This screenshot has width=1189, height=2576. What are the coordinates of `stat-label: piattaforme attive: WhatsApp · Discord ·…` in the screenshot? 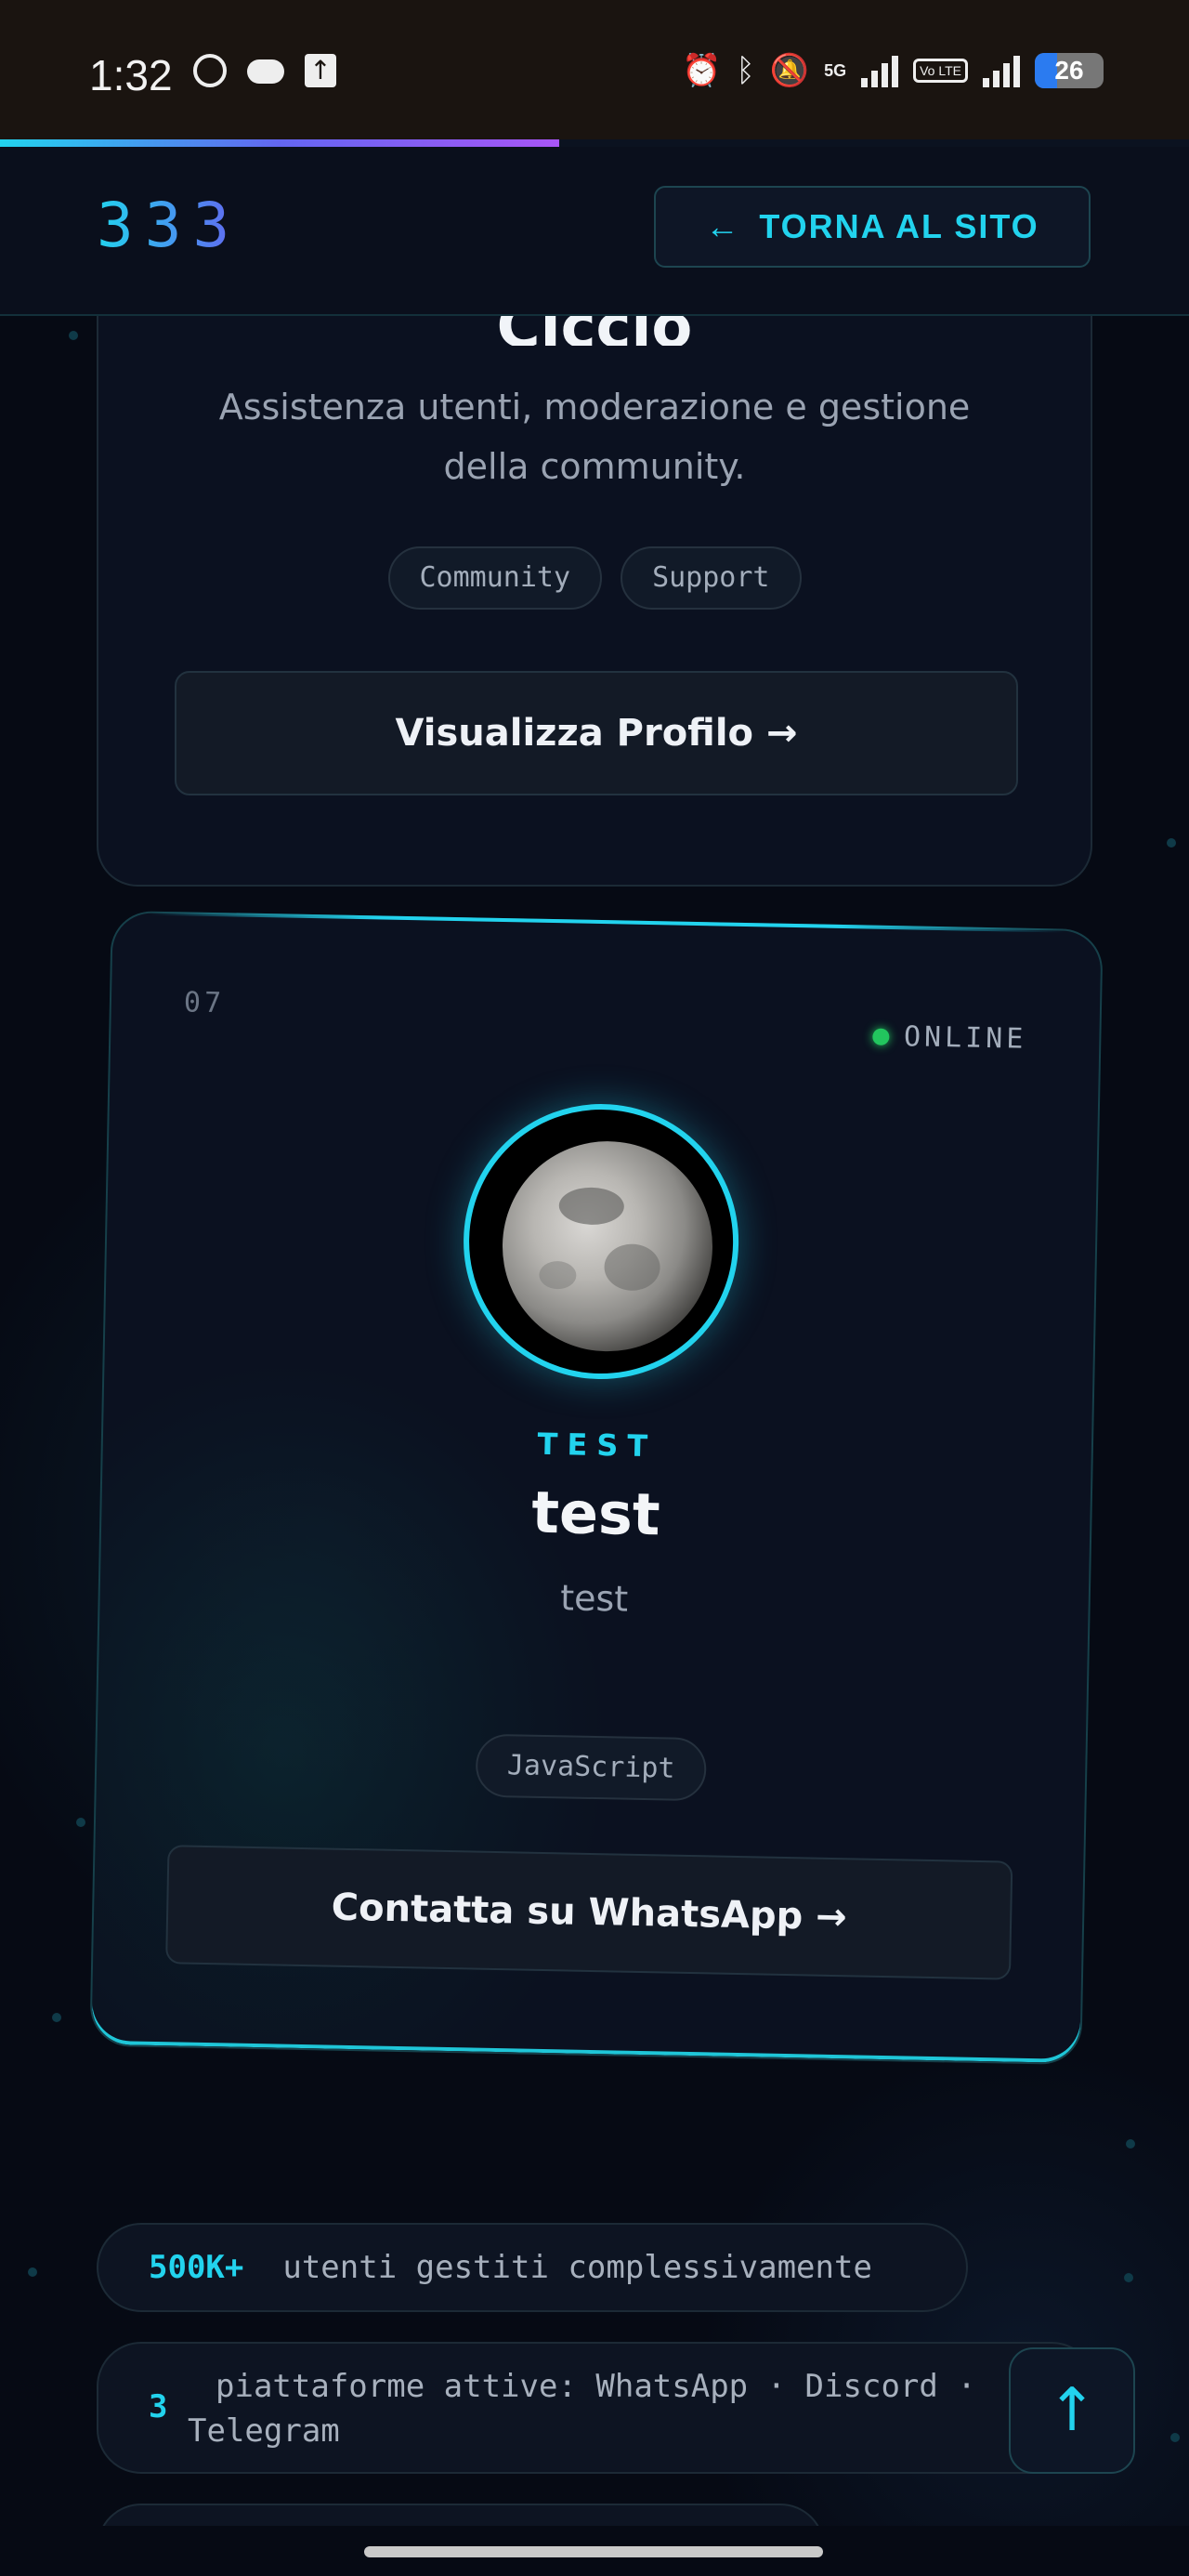 It's located at (582, 2409).